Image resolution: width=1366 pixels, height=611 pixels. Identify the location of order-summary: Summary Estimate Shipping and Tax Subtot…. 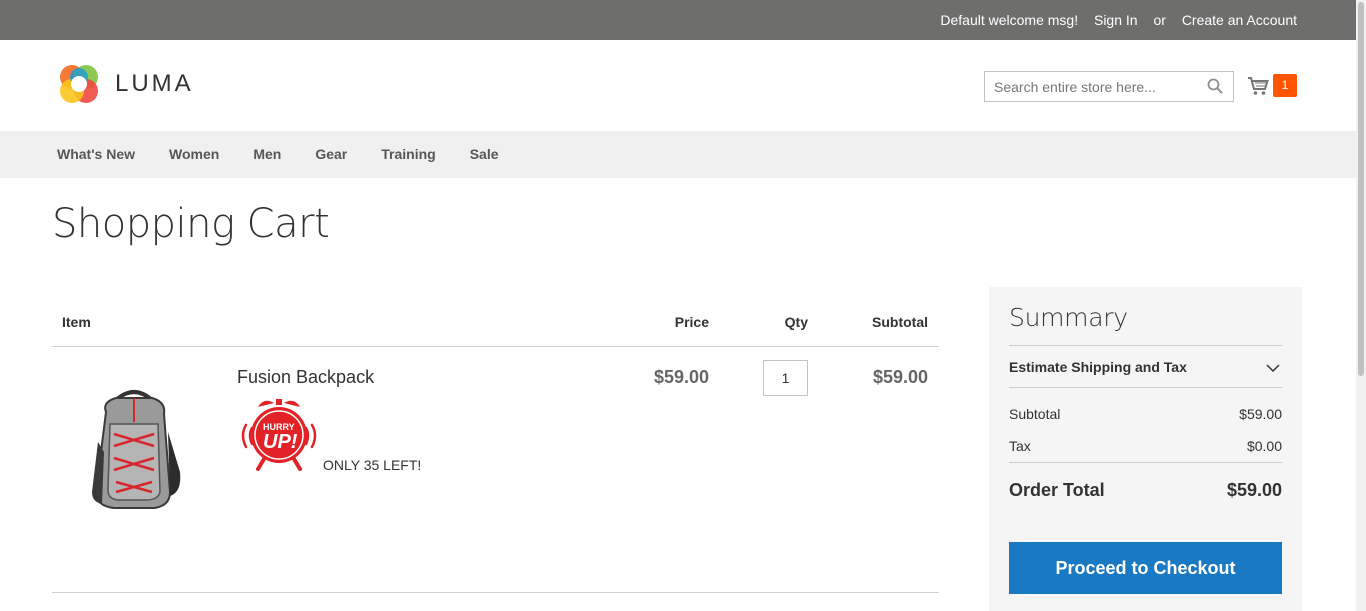
(1145, 449).